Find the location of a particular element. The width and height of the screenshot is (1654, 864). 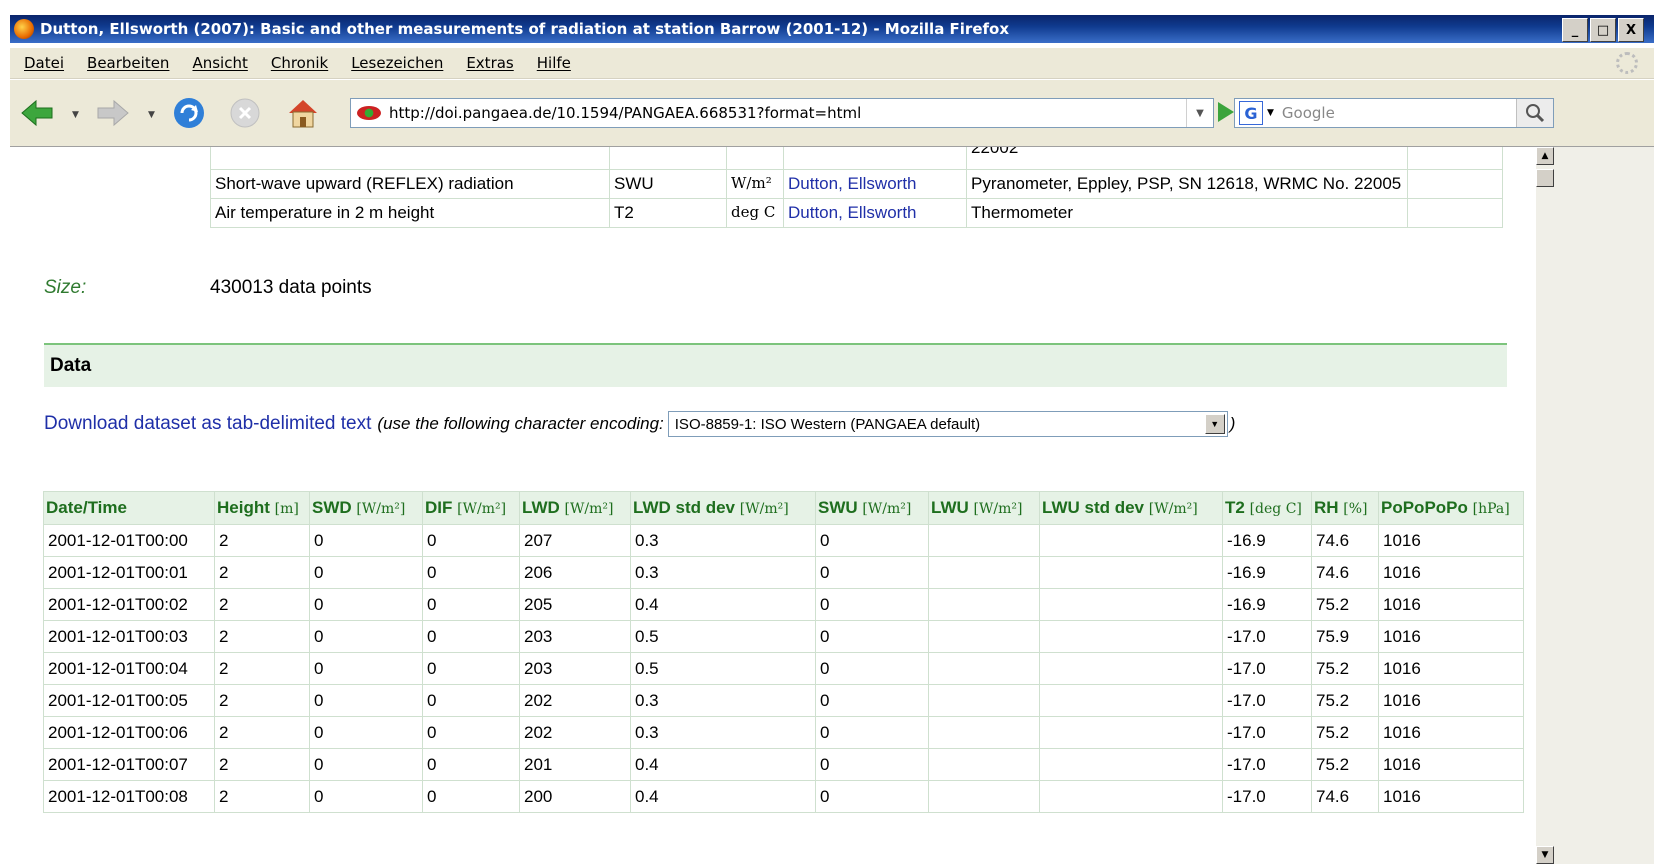

scroll-down-icon: ▼ is located at coordinates (1545, 855).